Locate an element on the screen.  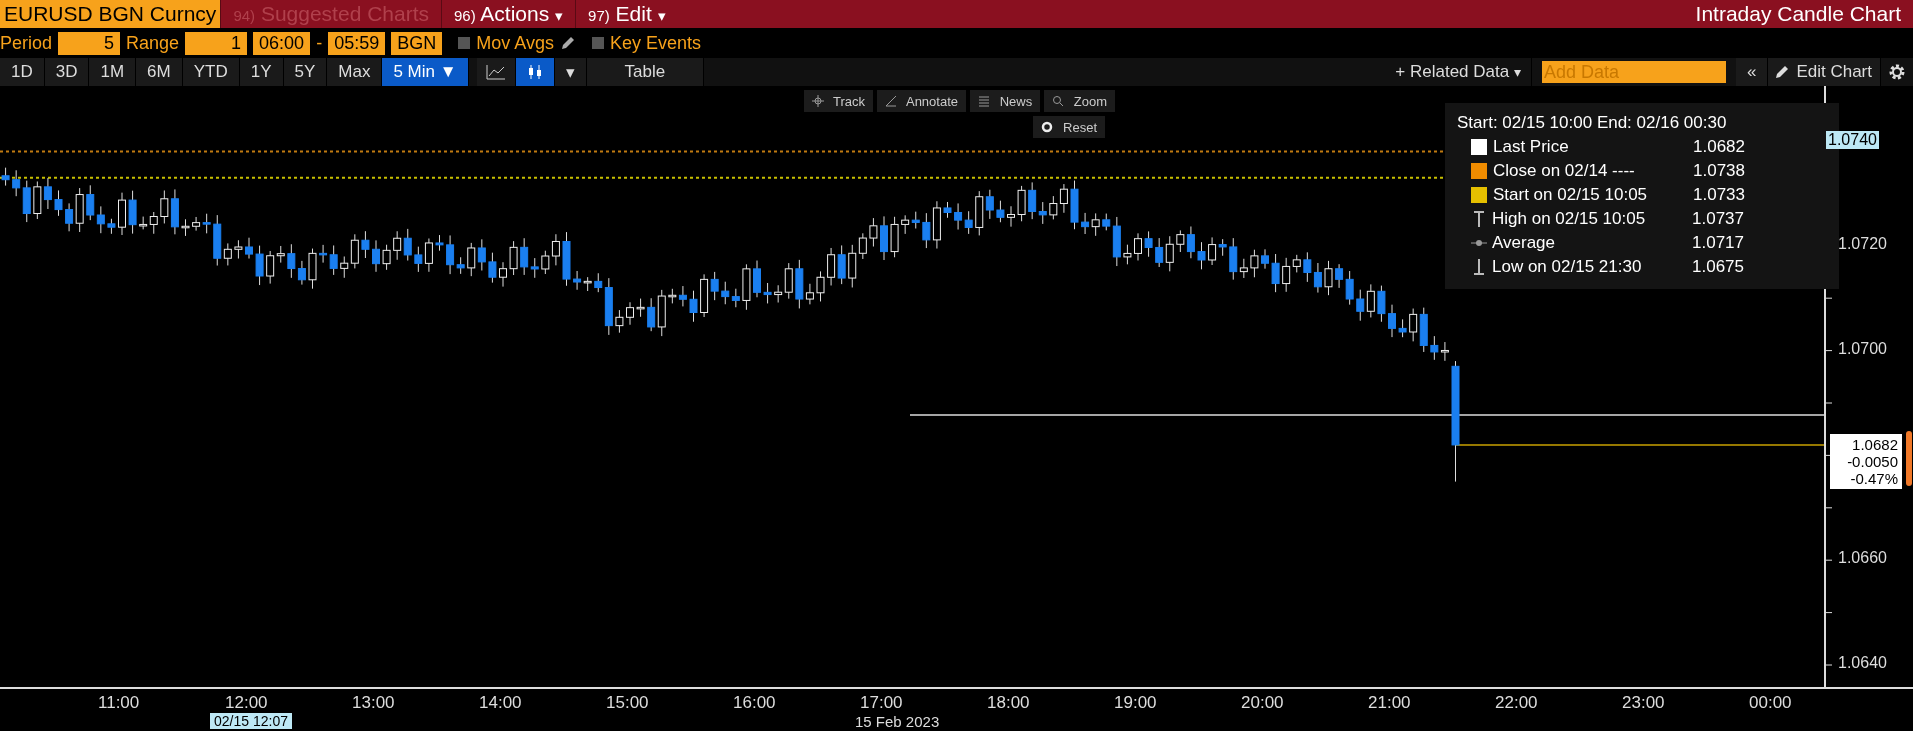
range-tab: 3D is located at coordinates (67, 72).